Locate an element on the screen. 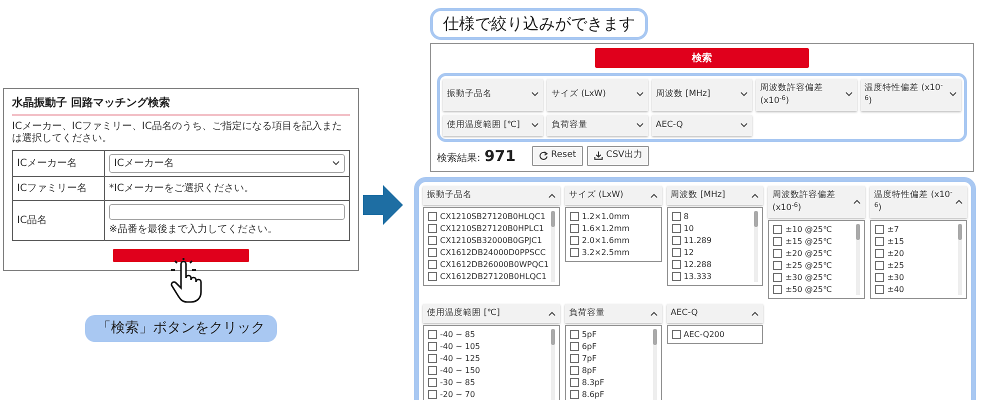 The height and width of the screenshot is (400, 1000). csv-button: CSV出力 is located at coordinates (618, 156).